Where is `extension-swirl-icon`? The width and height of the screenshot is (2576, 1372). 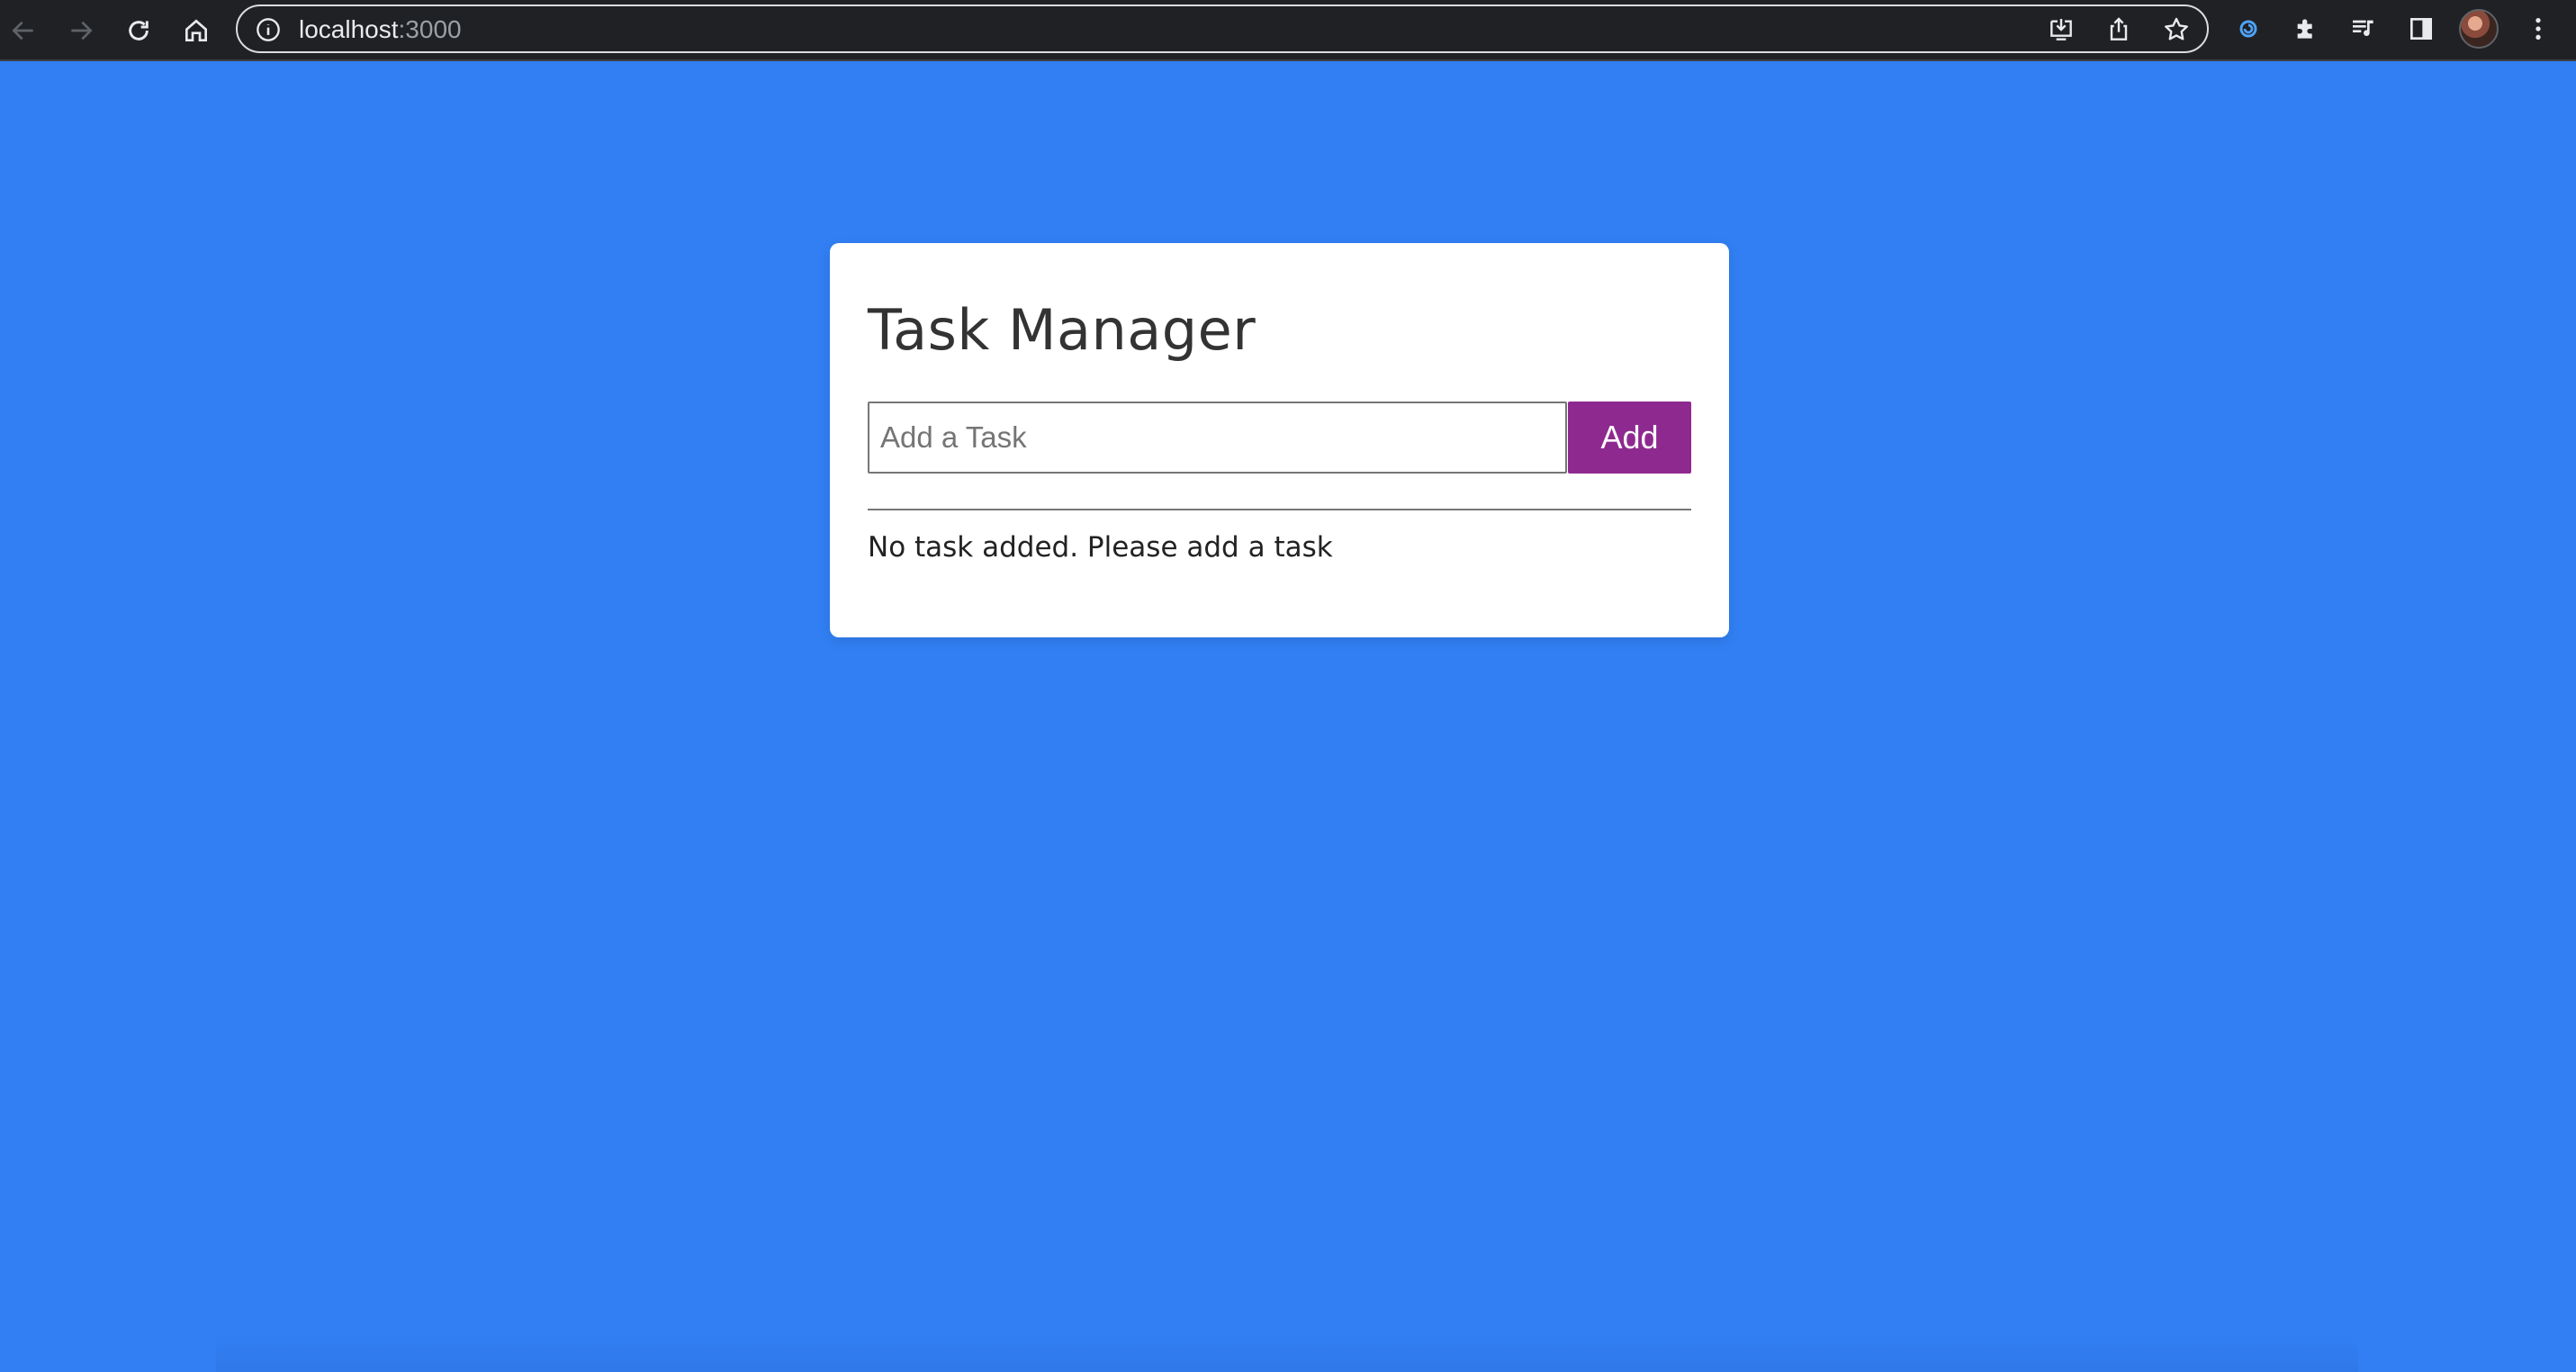
extension-swirl-icon is located at coordinates (2248, 29).